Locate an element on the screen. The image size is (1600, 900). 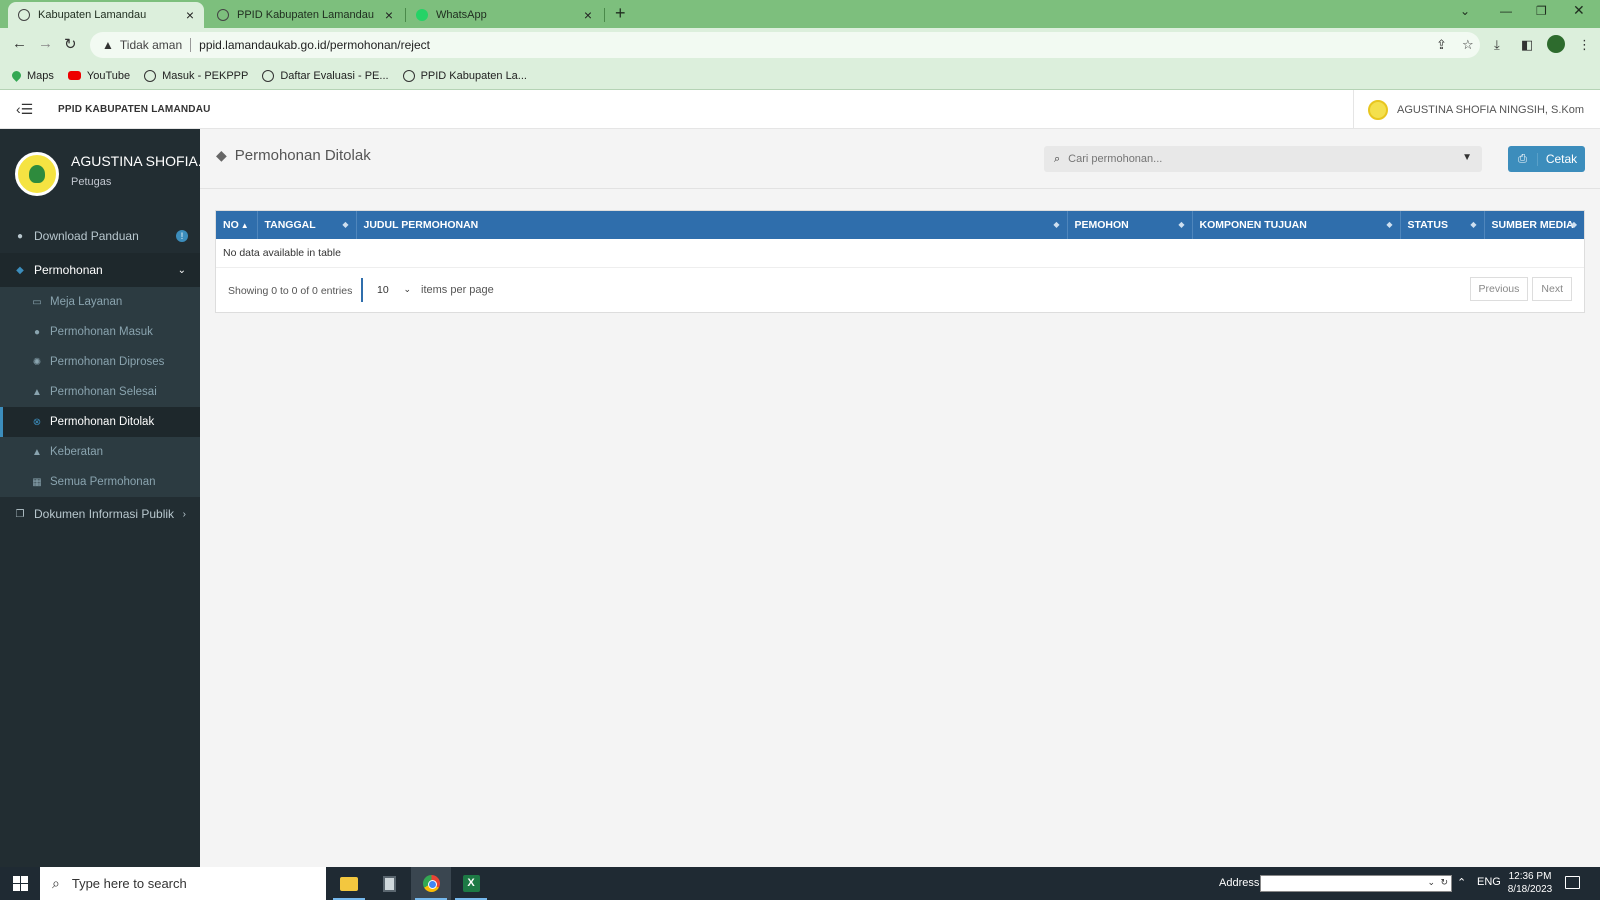
sidebar-item-label: Dokumen Informasi Publik is located at coordinates (104, 514).